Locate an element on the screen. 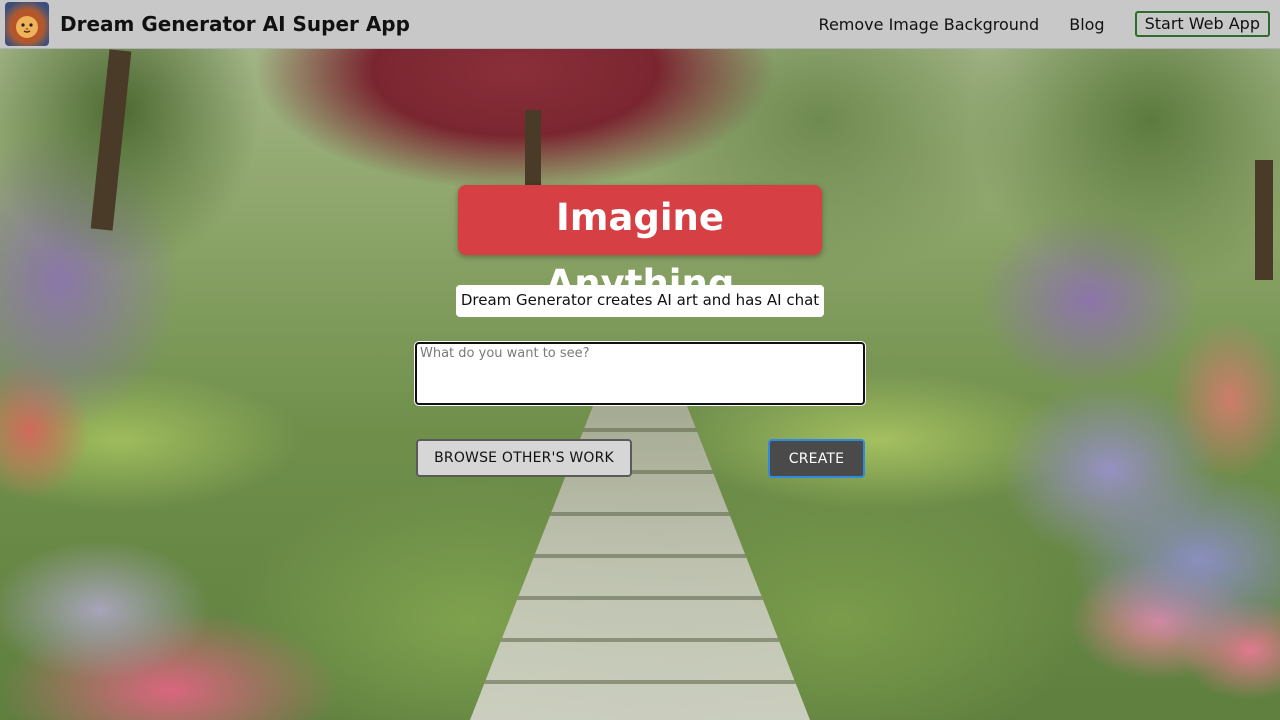 The height and width of the screenshot is (720, 1280). lion-logo-icon is located at coordinates (27, 24).